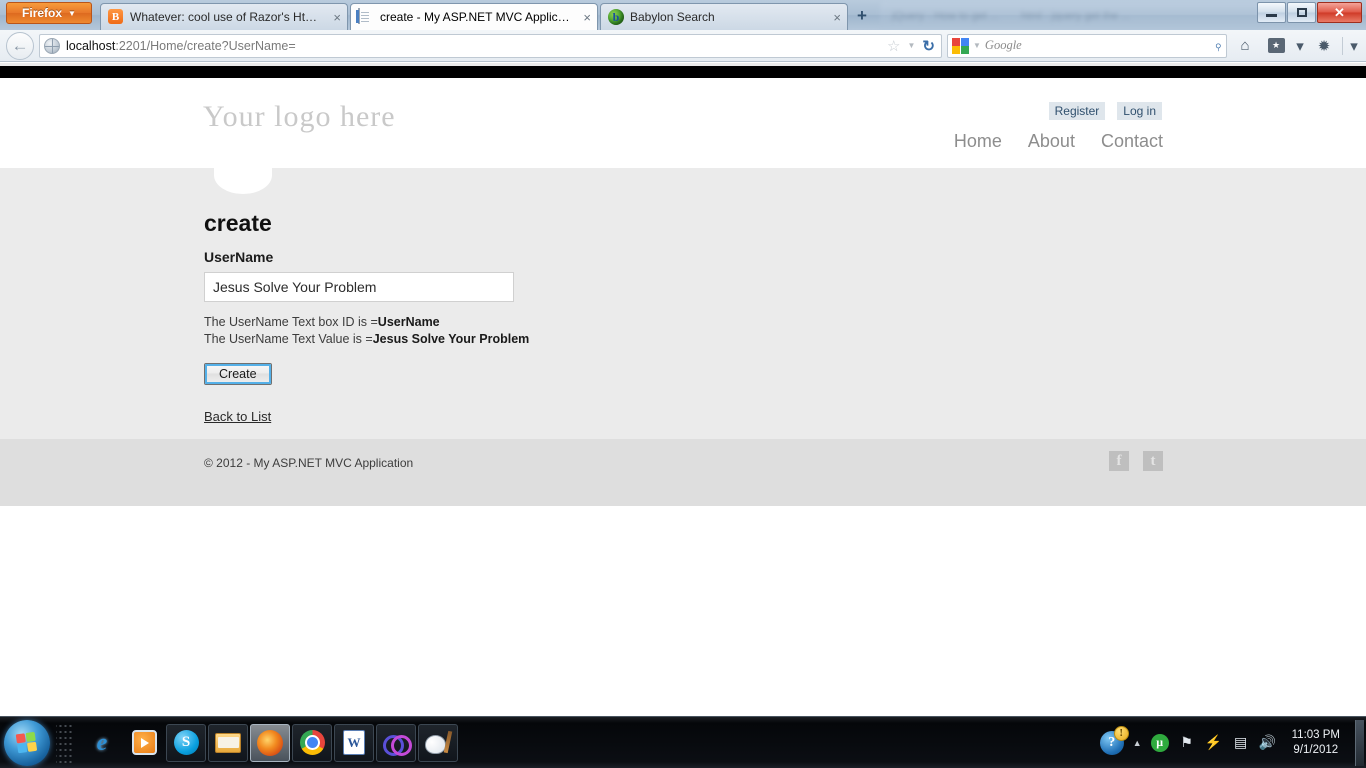 Image resolution: width=1366 pixels, height=768 pixels. I want to click on browser-tab-aspnet: create - My ASP.NET MVC Application ×, so click(474, 16).